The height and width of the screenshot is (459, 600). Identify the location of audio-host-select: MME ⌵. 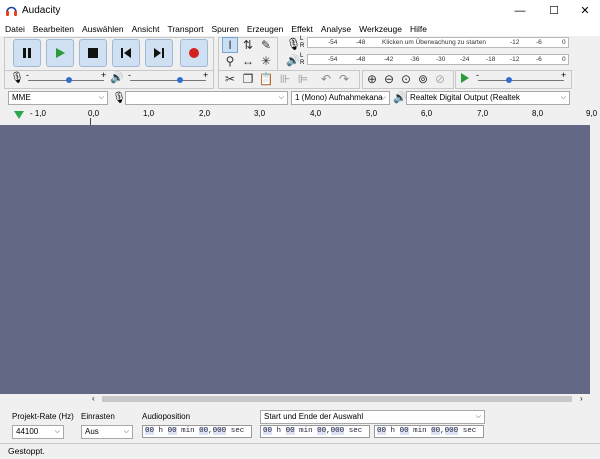
(58, 98).